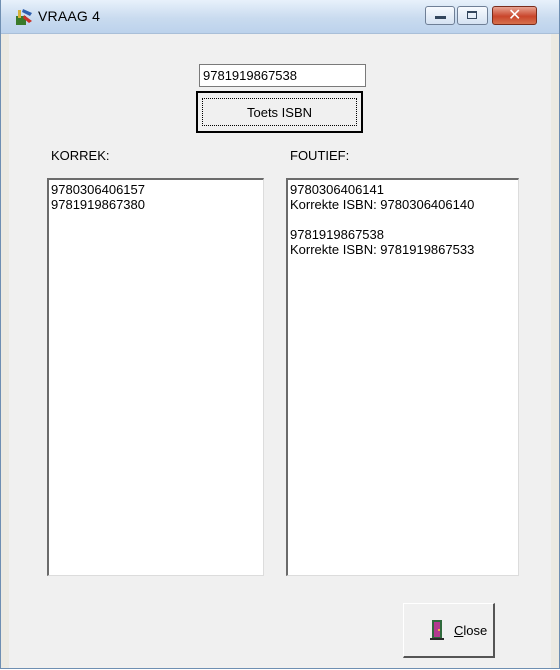 Image resolution: width=560 pixels, height=670 pixels. Describe the element at coordinates (403, 189) in the screenshot. I see `list-item: 9780306406141` at that location.